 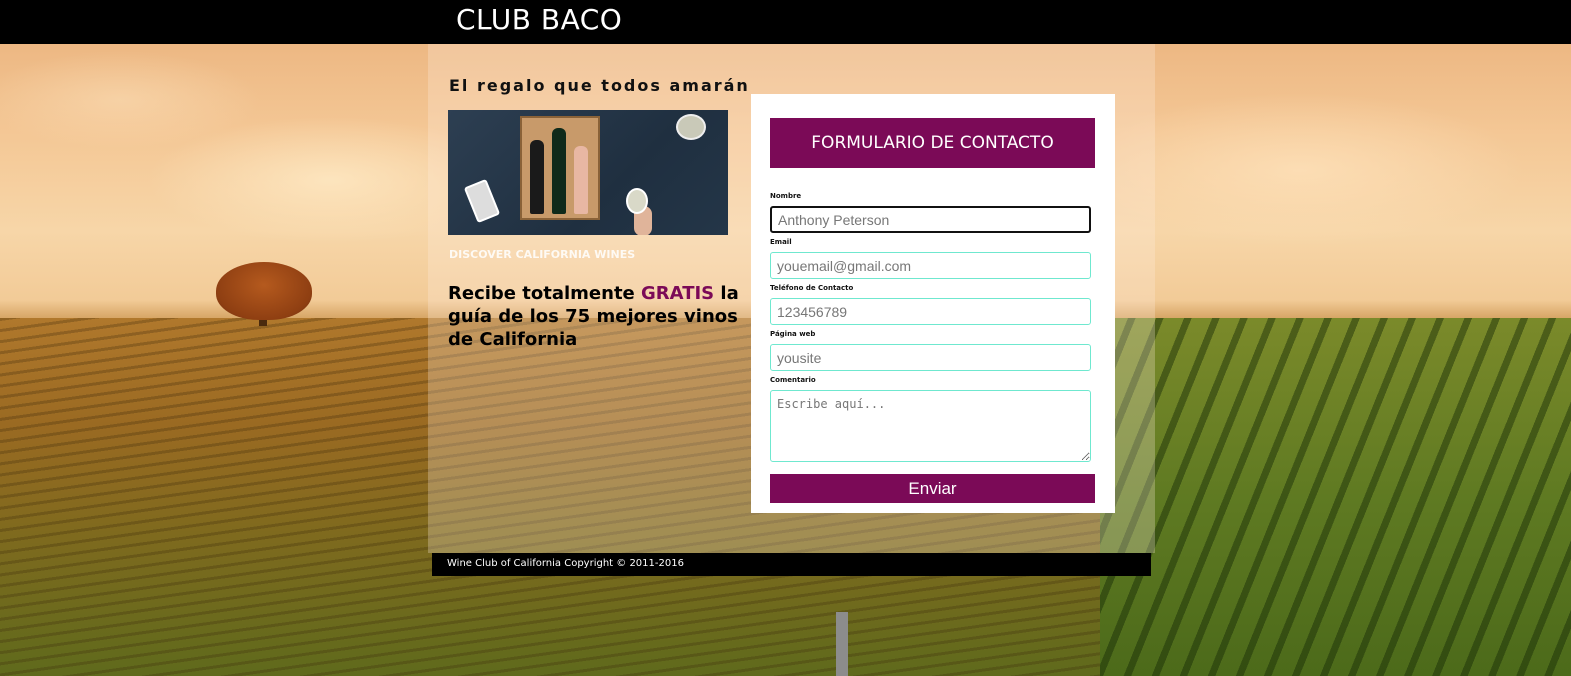 I want to click on email-input, so click(x=930, y=265).